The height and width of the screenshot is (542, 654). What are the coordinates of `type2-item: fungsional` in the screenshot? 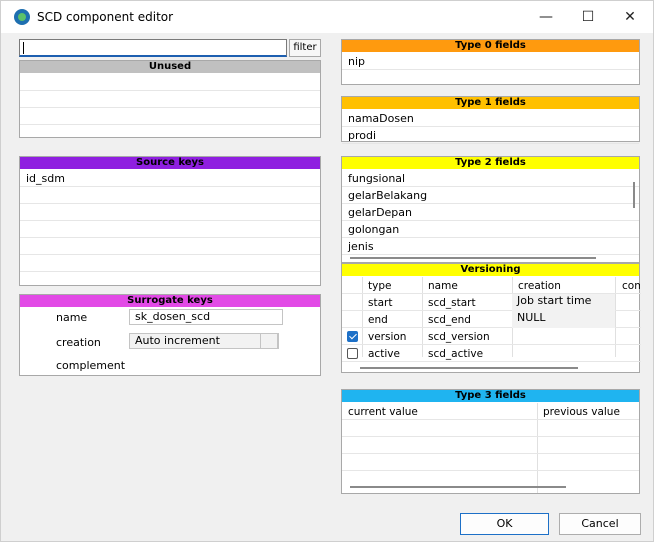 It's located at (377, 178).